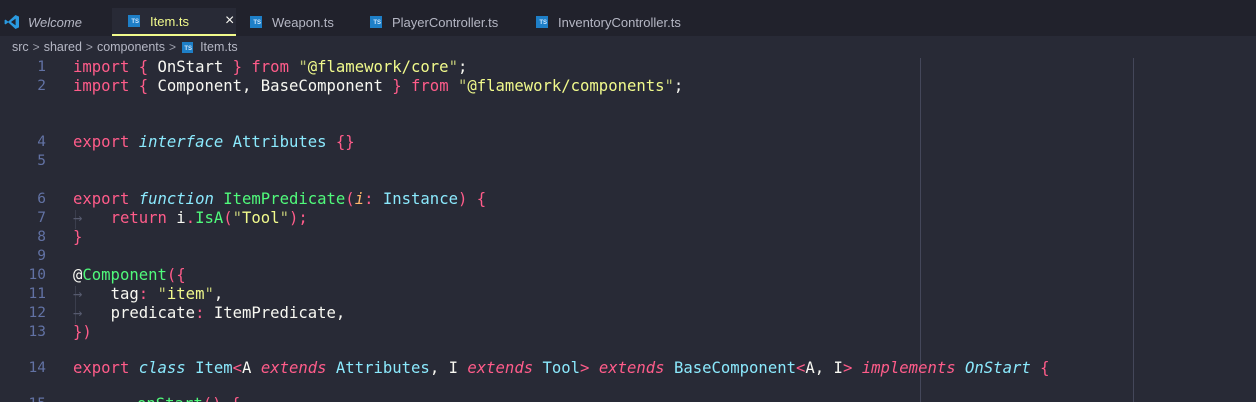  I want to click on code-token: ({, so click(176, 275).